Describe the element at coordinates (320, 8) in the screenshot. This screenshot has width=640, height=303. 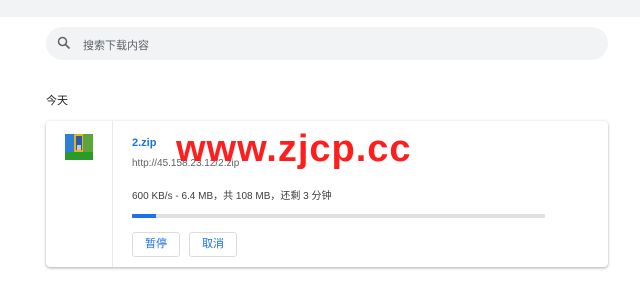
I see `top-bar` at that location.